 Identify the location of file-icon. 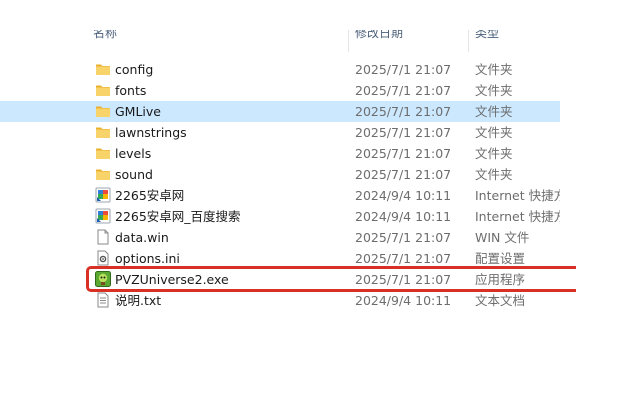
(103, 237).